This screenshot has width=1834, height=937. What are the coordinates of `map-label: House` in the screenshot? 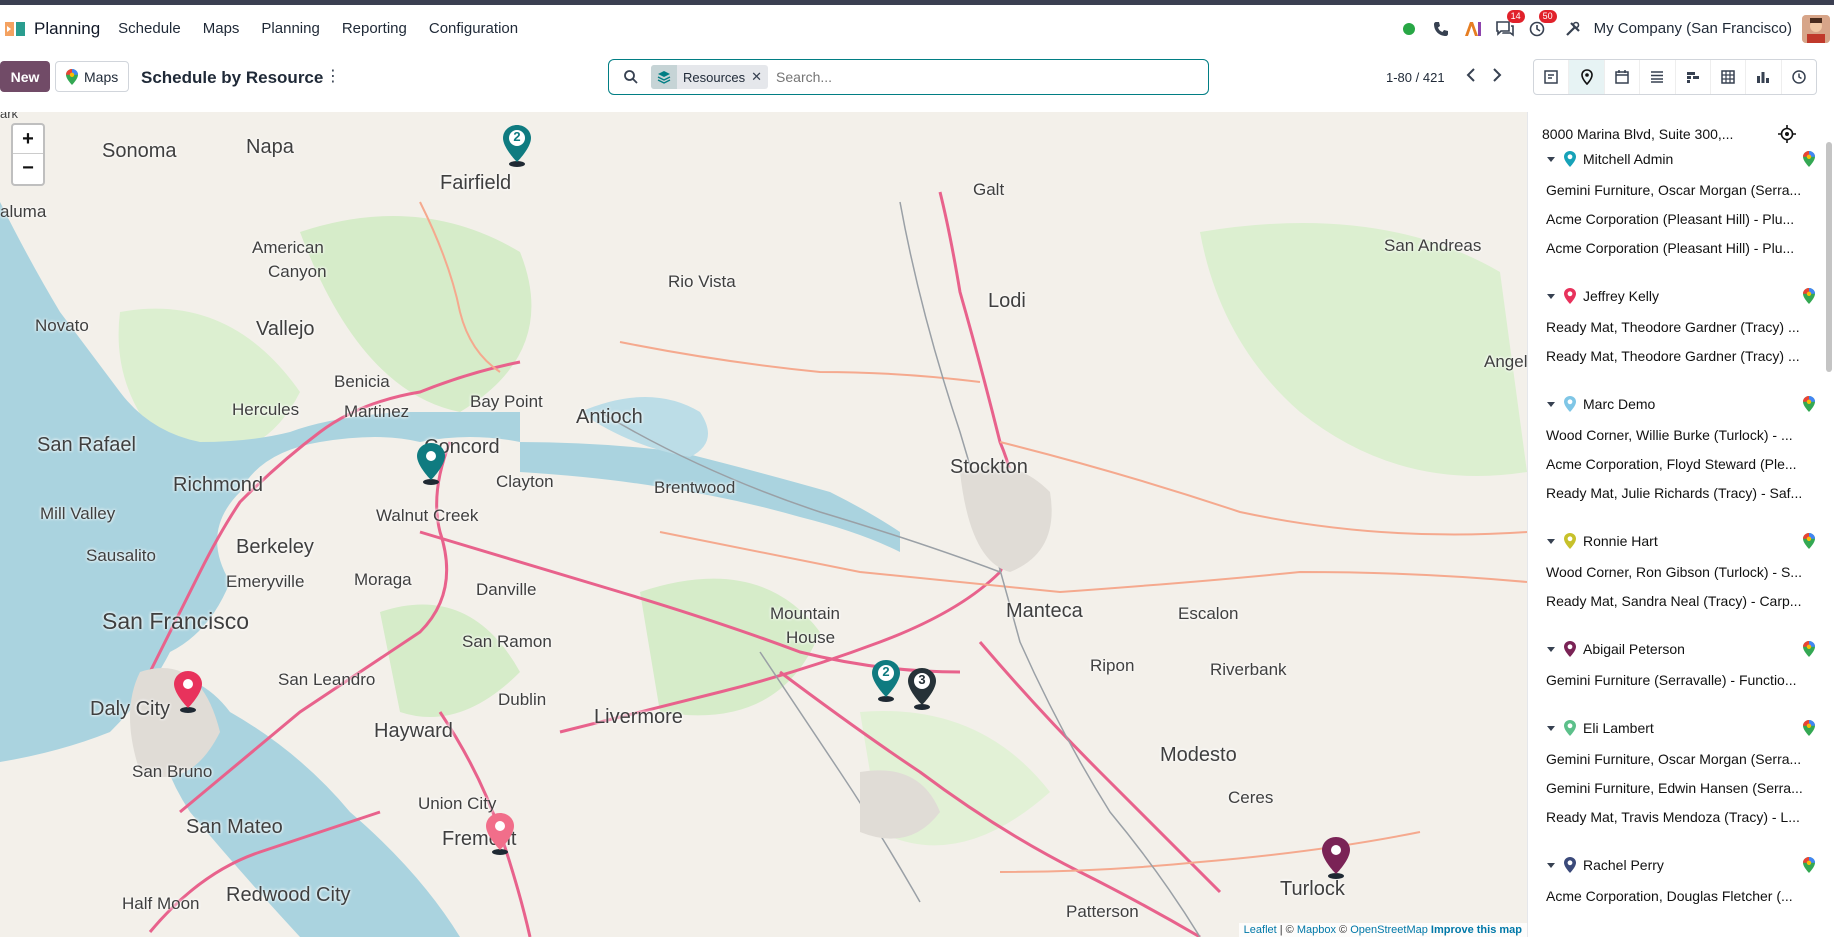 It's located at (811, 637).